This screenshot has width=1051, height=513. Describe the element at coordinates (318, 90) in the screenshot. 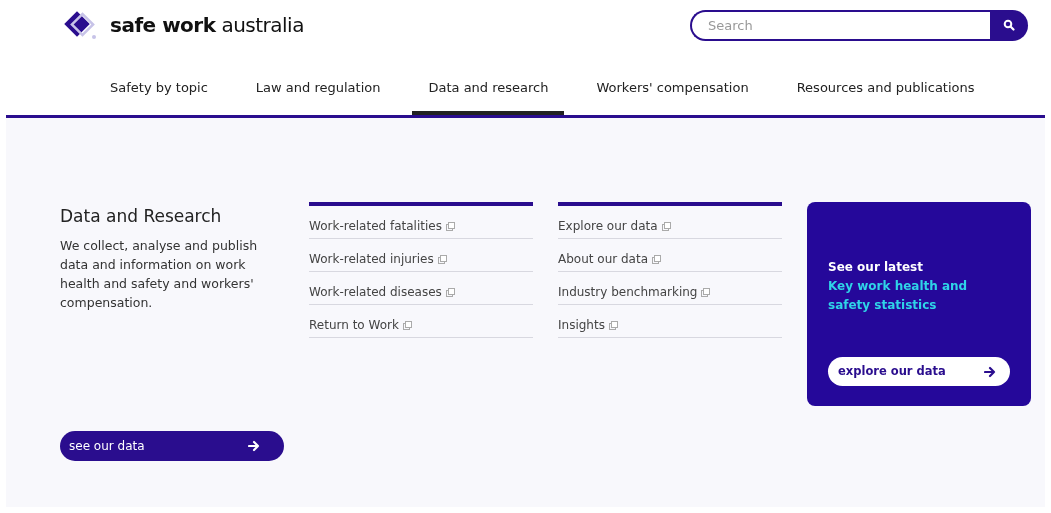

I see `nav-tab: Law and regulation` at that location.